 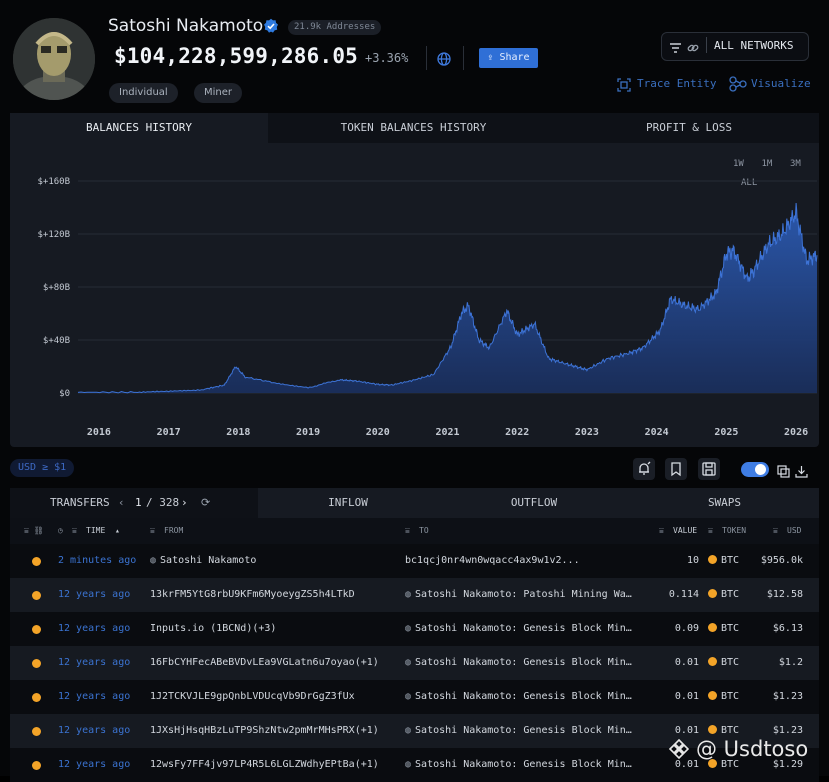 What do you see at coordinates (424, 530) in the screenshot?
I see `col-to: TO` at bounding box center [424, 530].